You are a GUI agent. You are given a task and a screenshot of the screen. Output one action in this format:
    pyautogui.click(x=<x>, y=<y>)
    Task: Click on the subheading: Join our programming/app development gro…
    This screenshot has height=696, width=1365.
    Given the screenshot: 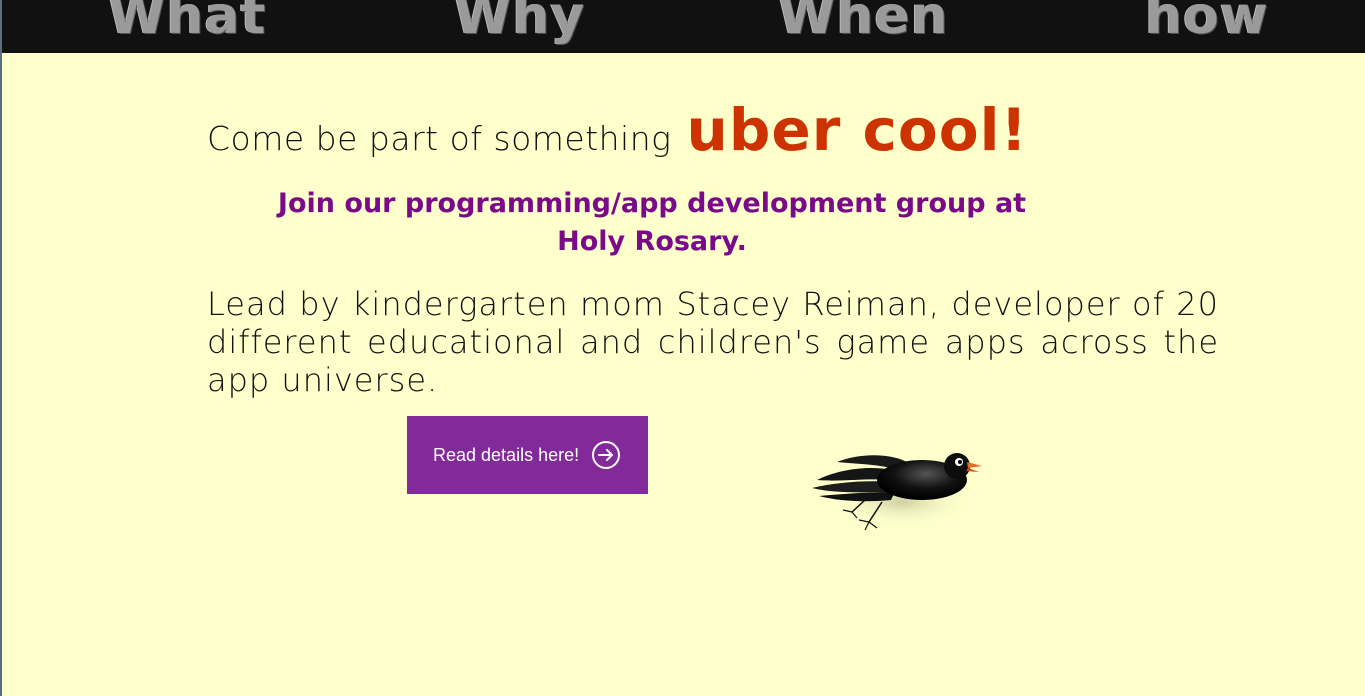 What is the action you would take?
    pyautogui.click(x=652, y=222)
    